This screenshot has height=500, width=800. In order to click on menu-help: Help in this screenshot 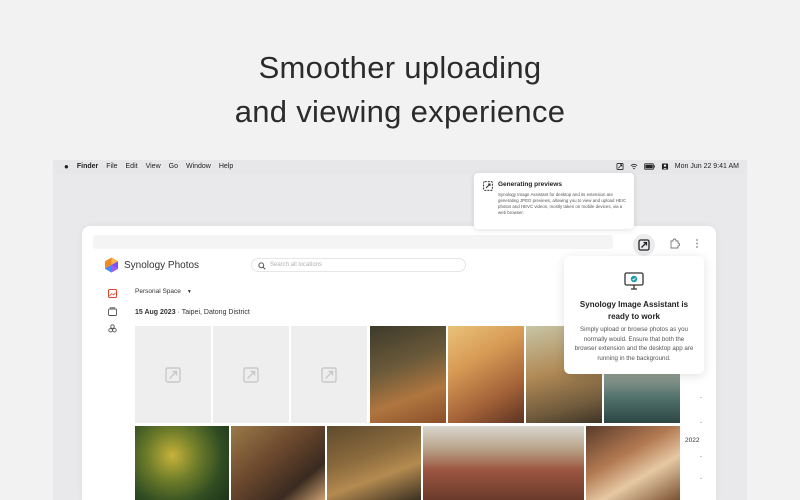, I will do `click(226, 166)`.